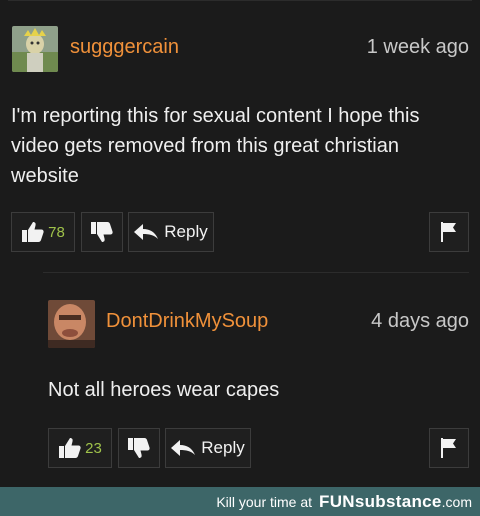  Describe the element at coordinates (187, 321) in the screenshot. I see `username: DontDrinkMySoup` at that location.